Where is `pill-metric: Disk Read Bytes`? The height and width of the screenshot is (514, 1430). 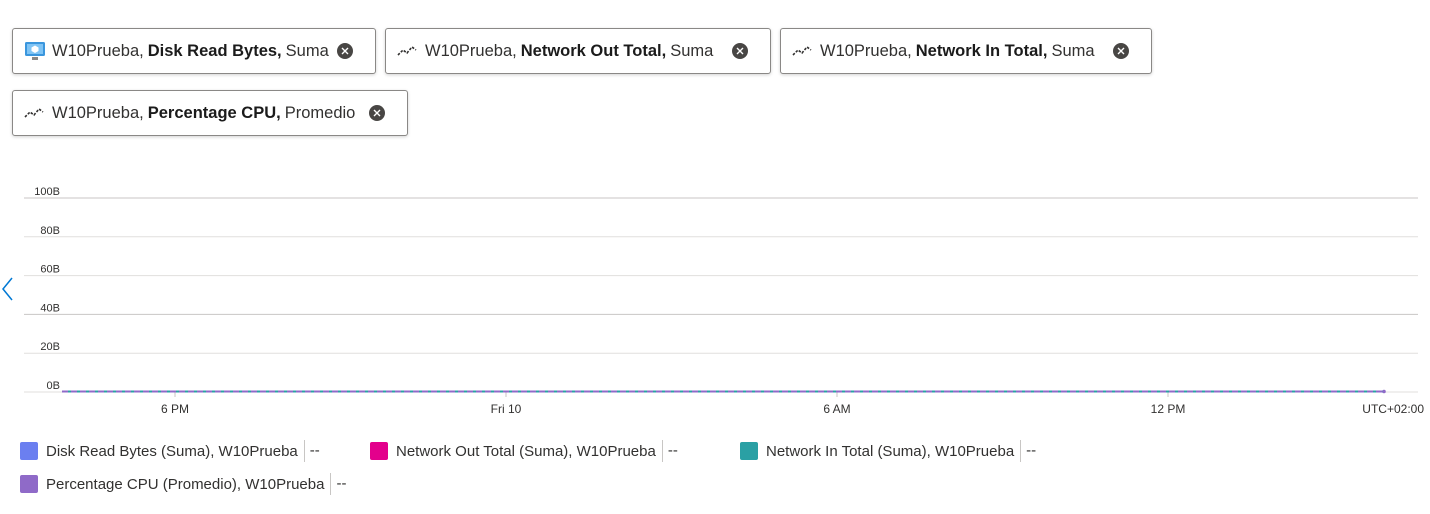
pill-metric: Disk Read Bytes is located at coordinates (212, 50).